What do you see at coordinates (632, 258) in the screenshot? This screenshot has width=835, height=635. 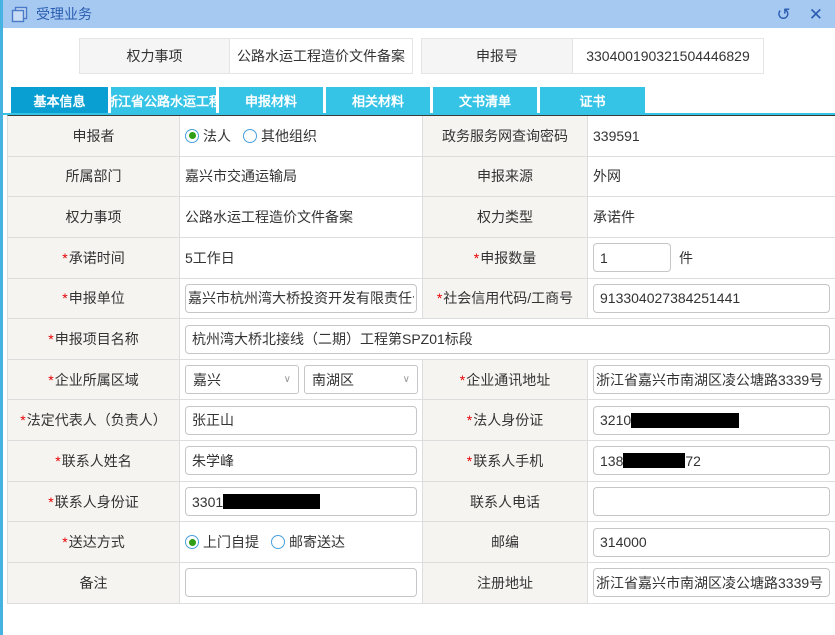 I see `declare-count-input` at bounding box center [632, 258].